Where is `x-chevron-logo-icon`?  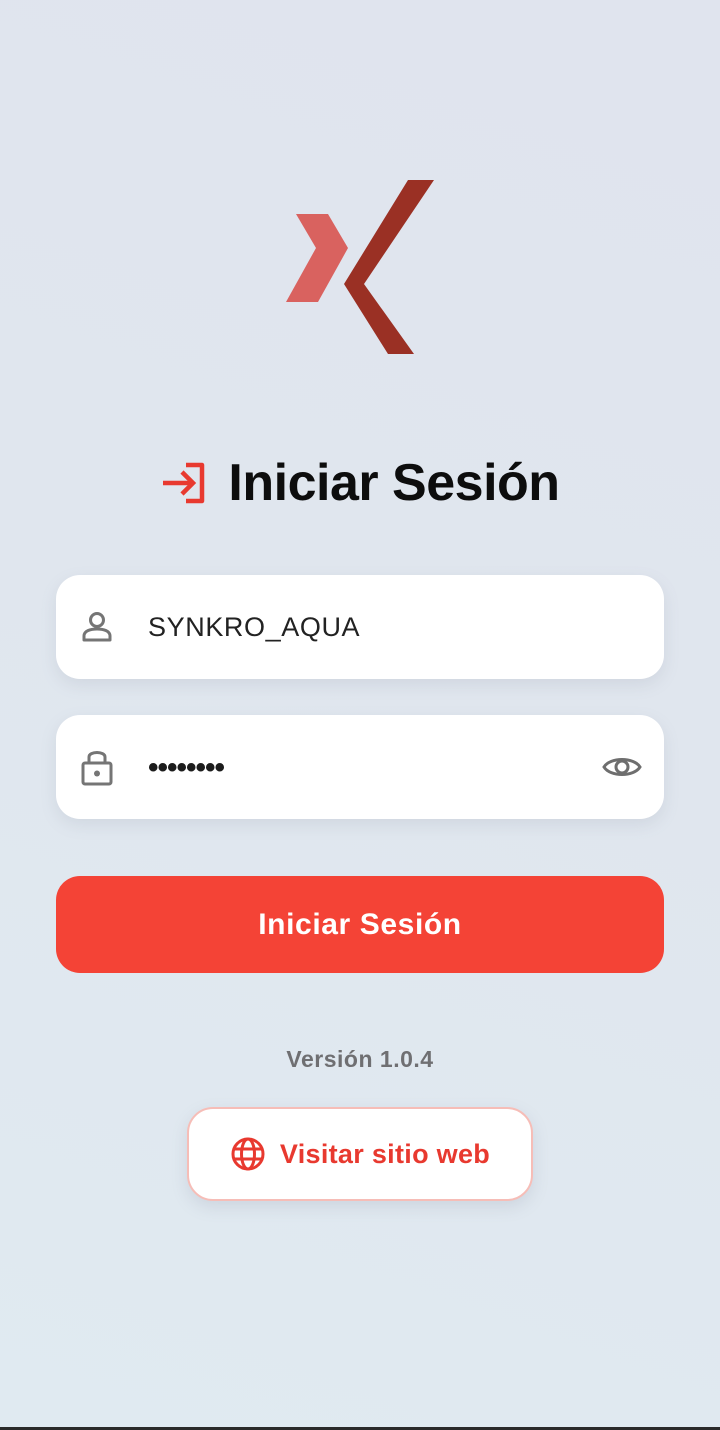
x-chevron-logo-icon is located at coordinates (360, 267).